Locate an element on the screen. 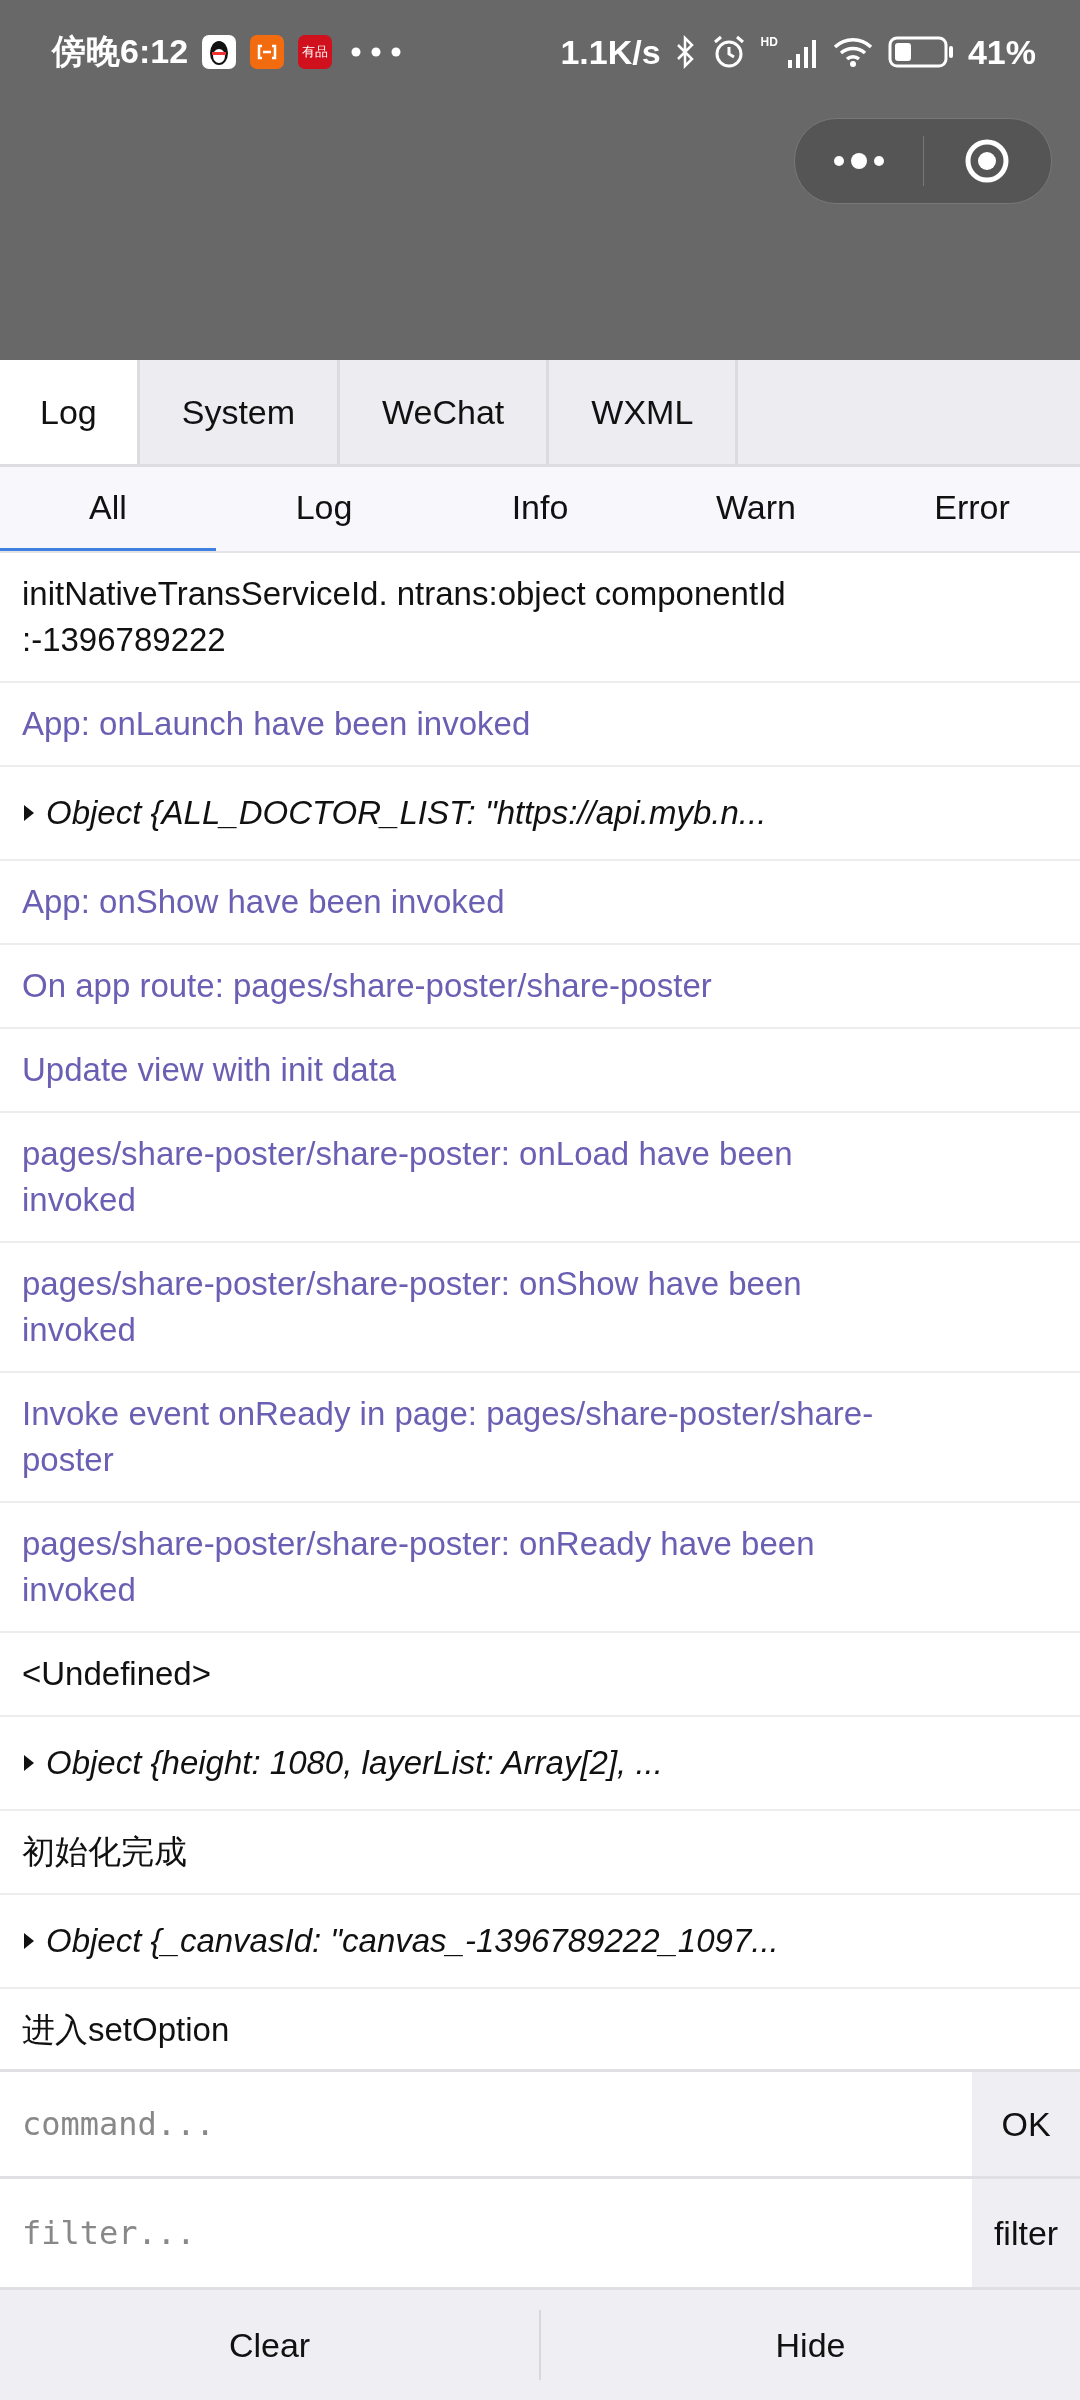 The width and height of the screenshot is (1080, 2400). filter-tab: All is located at coordinates (108, 509).